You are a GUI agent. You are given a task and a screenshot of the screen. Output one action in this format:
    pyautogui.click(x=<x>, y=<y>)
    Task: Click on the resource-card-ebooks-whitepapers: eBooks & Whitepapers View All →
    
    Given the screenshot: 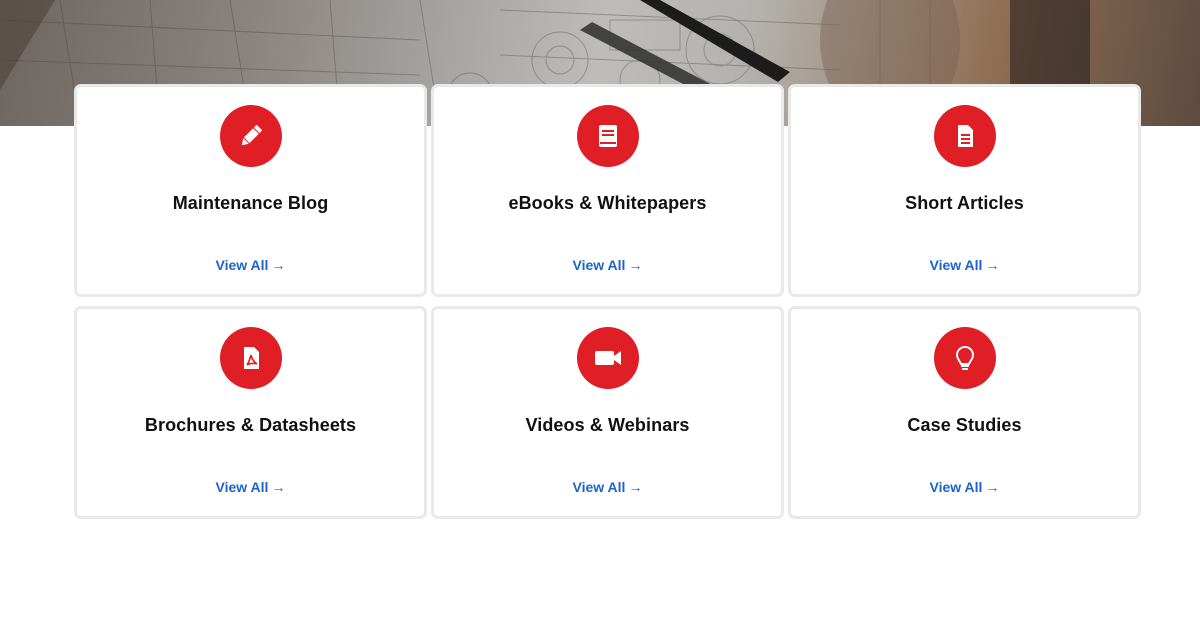 What is the action you would take?
    pyautogui.click(x=607, y=190)
    